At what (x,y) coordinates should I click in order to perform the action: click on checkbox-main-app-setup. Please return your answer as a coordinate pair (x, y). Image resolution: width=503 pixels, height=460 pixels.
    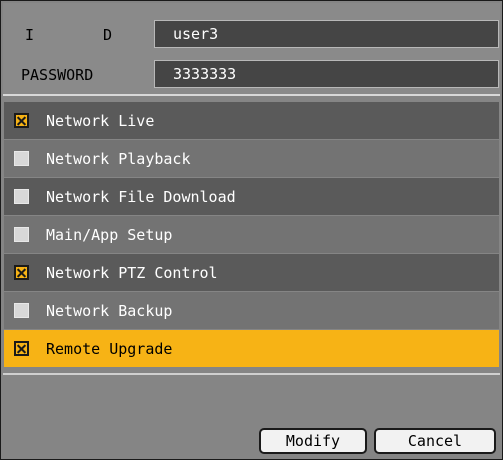
    Looking at the image, I should click on (21, 234).